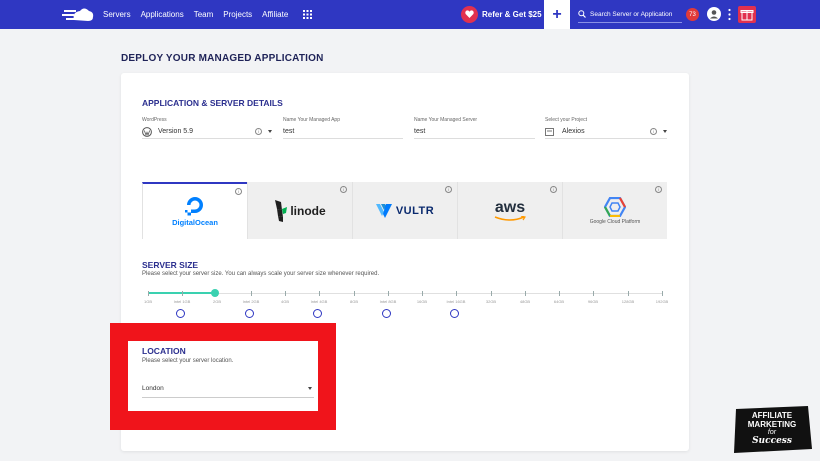  I want to click on size-label: 128GB, so click(628, 301).